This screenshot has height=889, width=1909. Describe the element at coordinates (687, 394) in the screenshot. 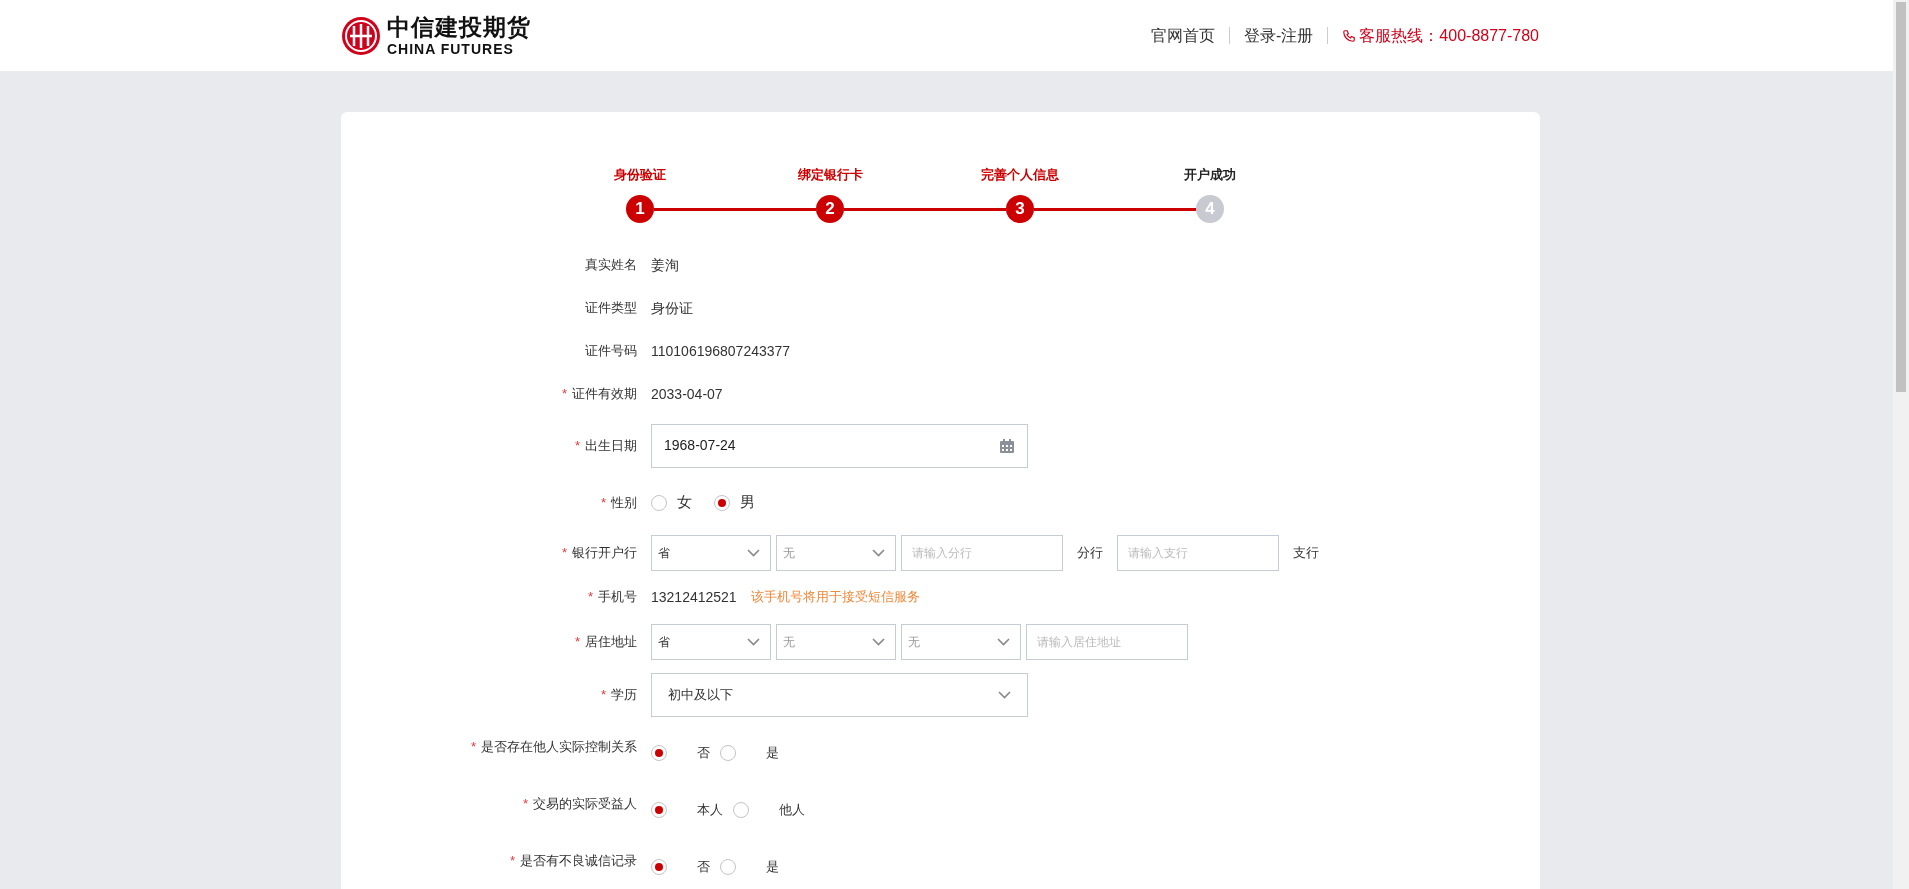

I see `field-value: 2033-04-07` at that location.